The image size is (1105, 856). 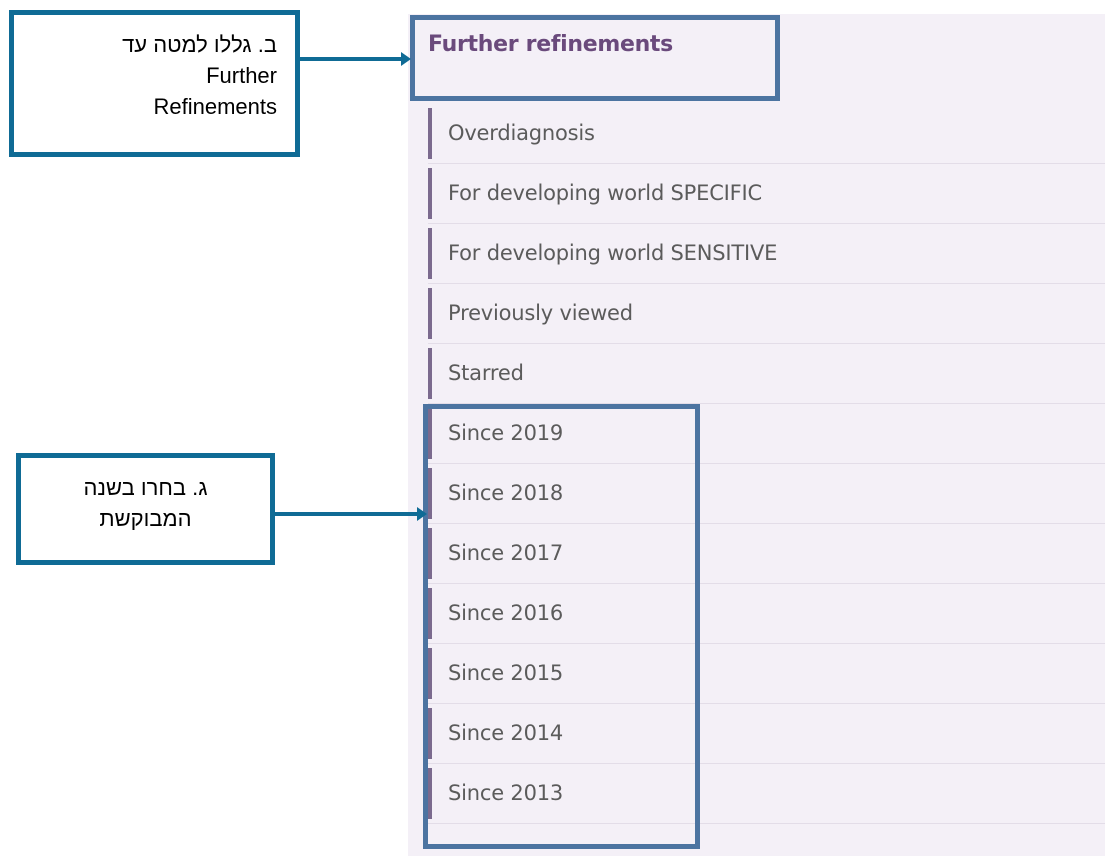 What do you see at coordinates (766, 554) in the screenshot?
I see `refinement-item-since-2017: Since 2017` at bounding box center [766, 554].